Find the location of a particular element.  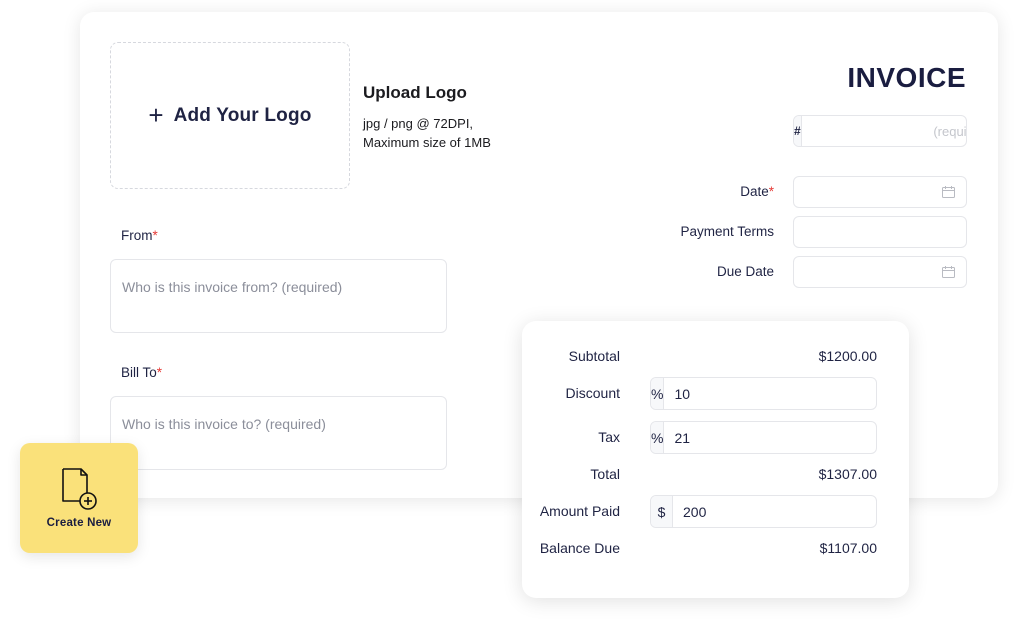

invoice-number-group: # is located at coordinates (880, 131).